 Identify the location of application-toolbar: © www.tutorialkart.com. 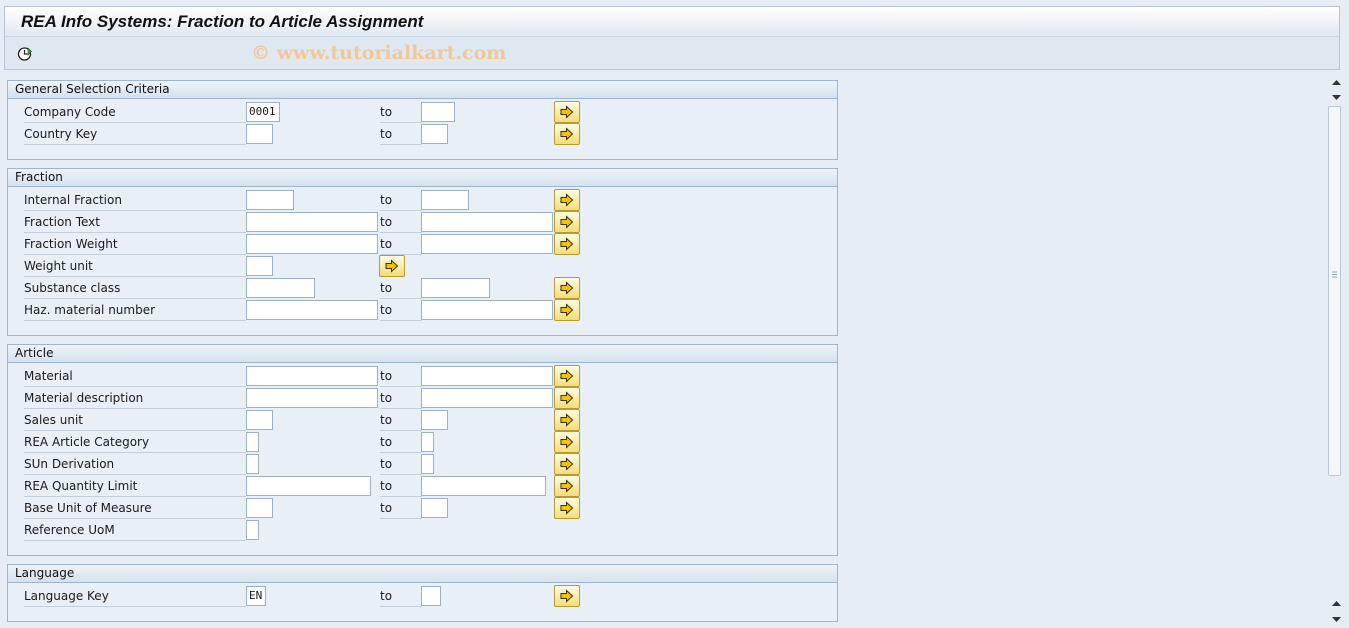
(672, 53).